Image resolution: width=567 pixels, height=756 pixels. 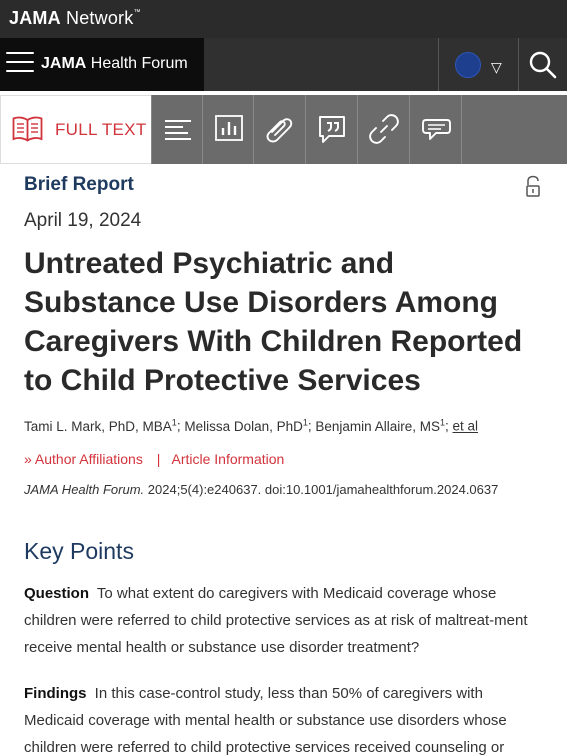 I want to click on nav-left-panel: JAMA Health Forum, so click(x=102, y=64).